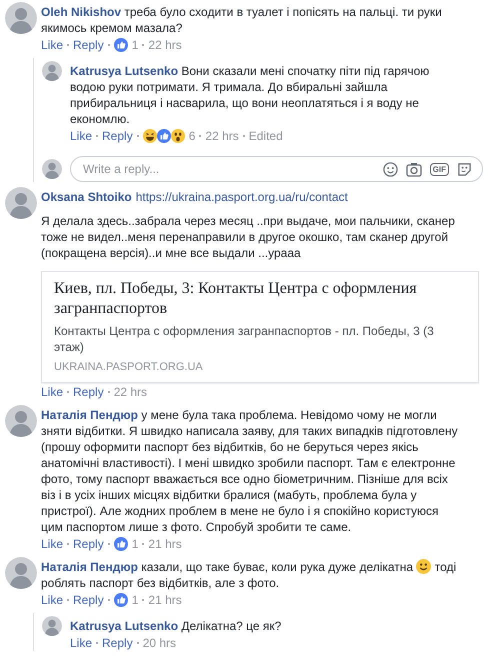 This screenshot has height=661, width=499. Describe the element at coordinates (129, 367) in the screenshot. I see `preview-domain: UKRAINA.PASPORT.ORG.UA` at that location.